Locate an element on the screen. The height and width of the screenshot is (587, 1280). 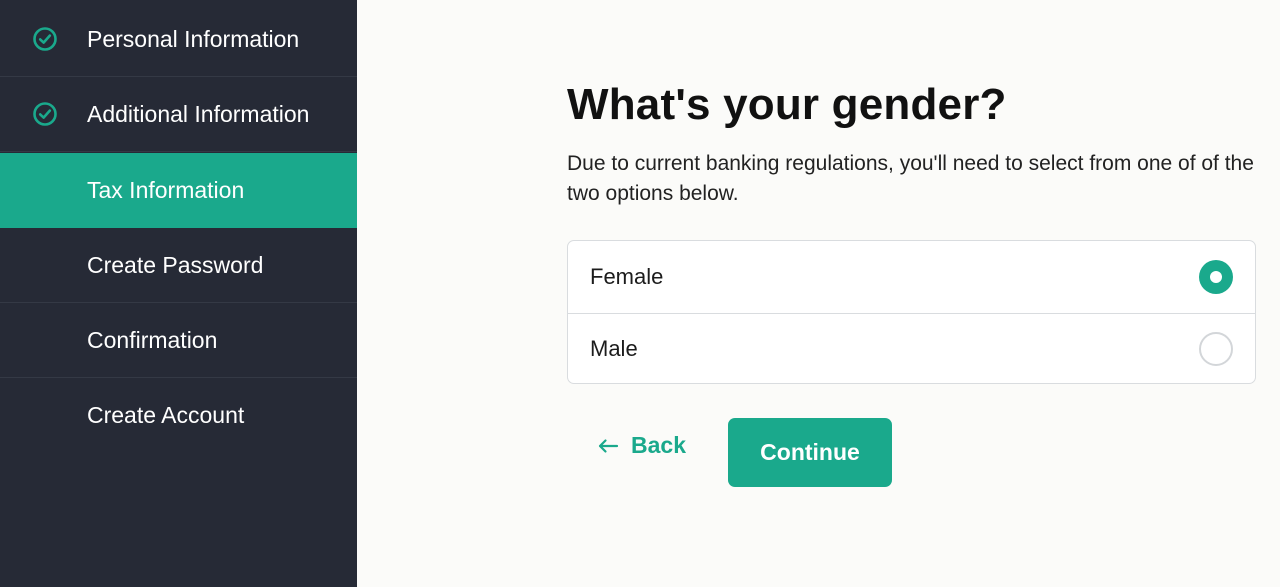
back-button: Back is located at coordinates (641, 445).